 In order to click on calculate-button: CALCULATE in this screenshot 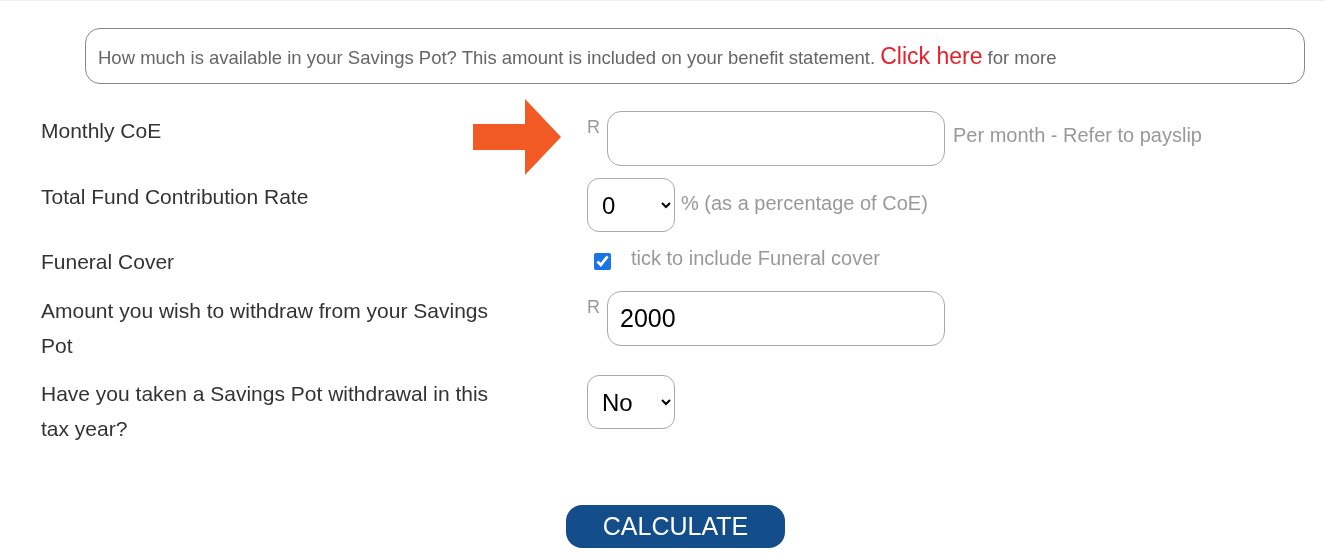, I will do `click(675, 526)`.